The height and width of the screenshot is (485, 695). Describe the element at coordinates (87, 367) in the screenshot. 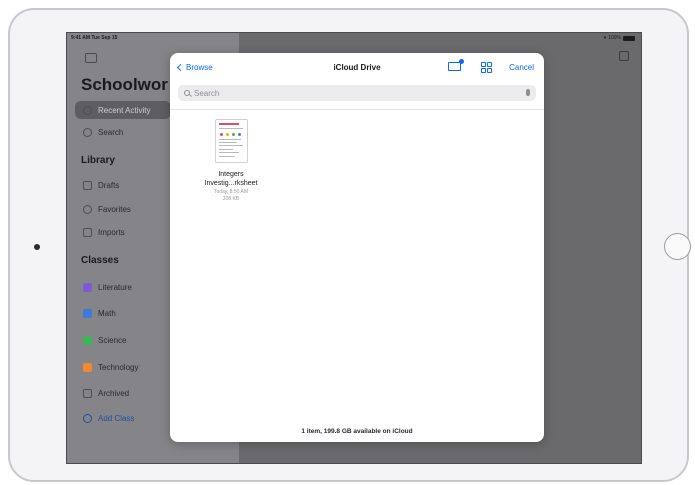

I see `gear-icon` at that location.